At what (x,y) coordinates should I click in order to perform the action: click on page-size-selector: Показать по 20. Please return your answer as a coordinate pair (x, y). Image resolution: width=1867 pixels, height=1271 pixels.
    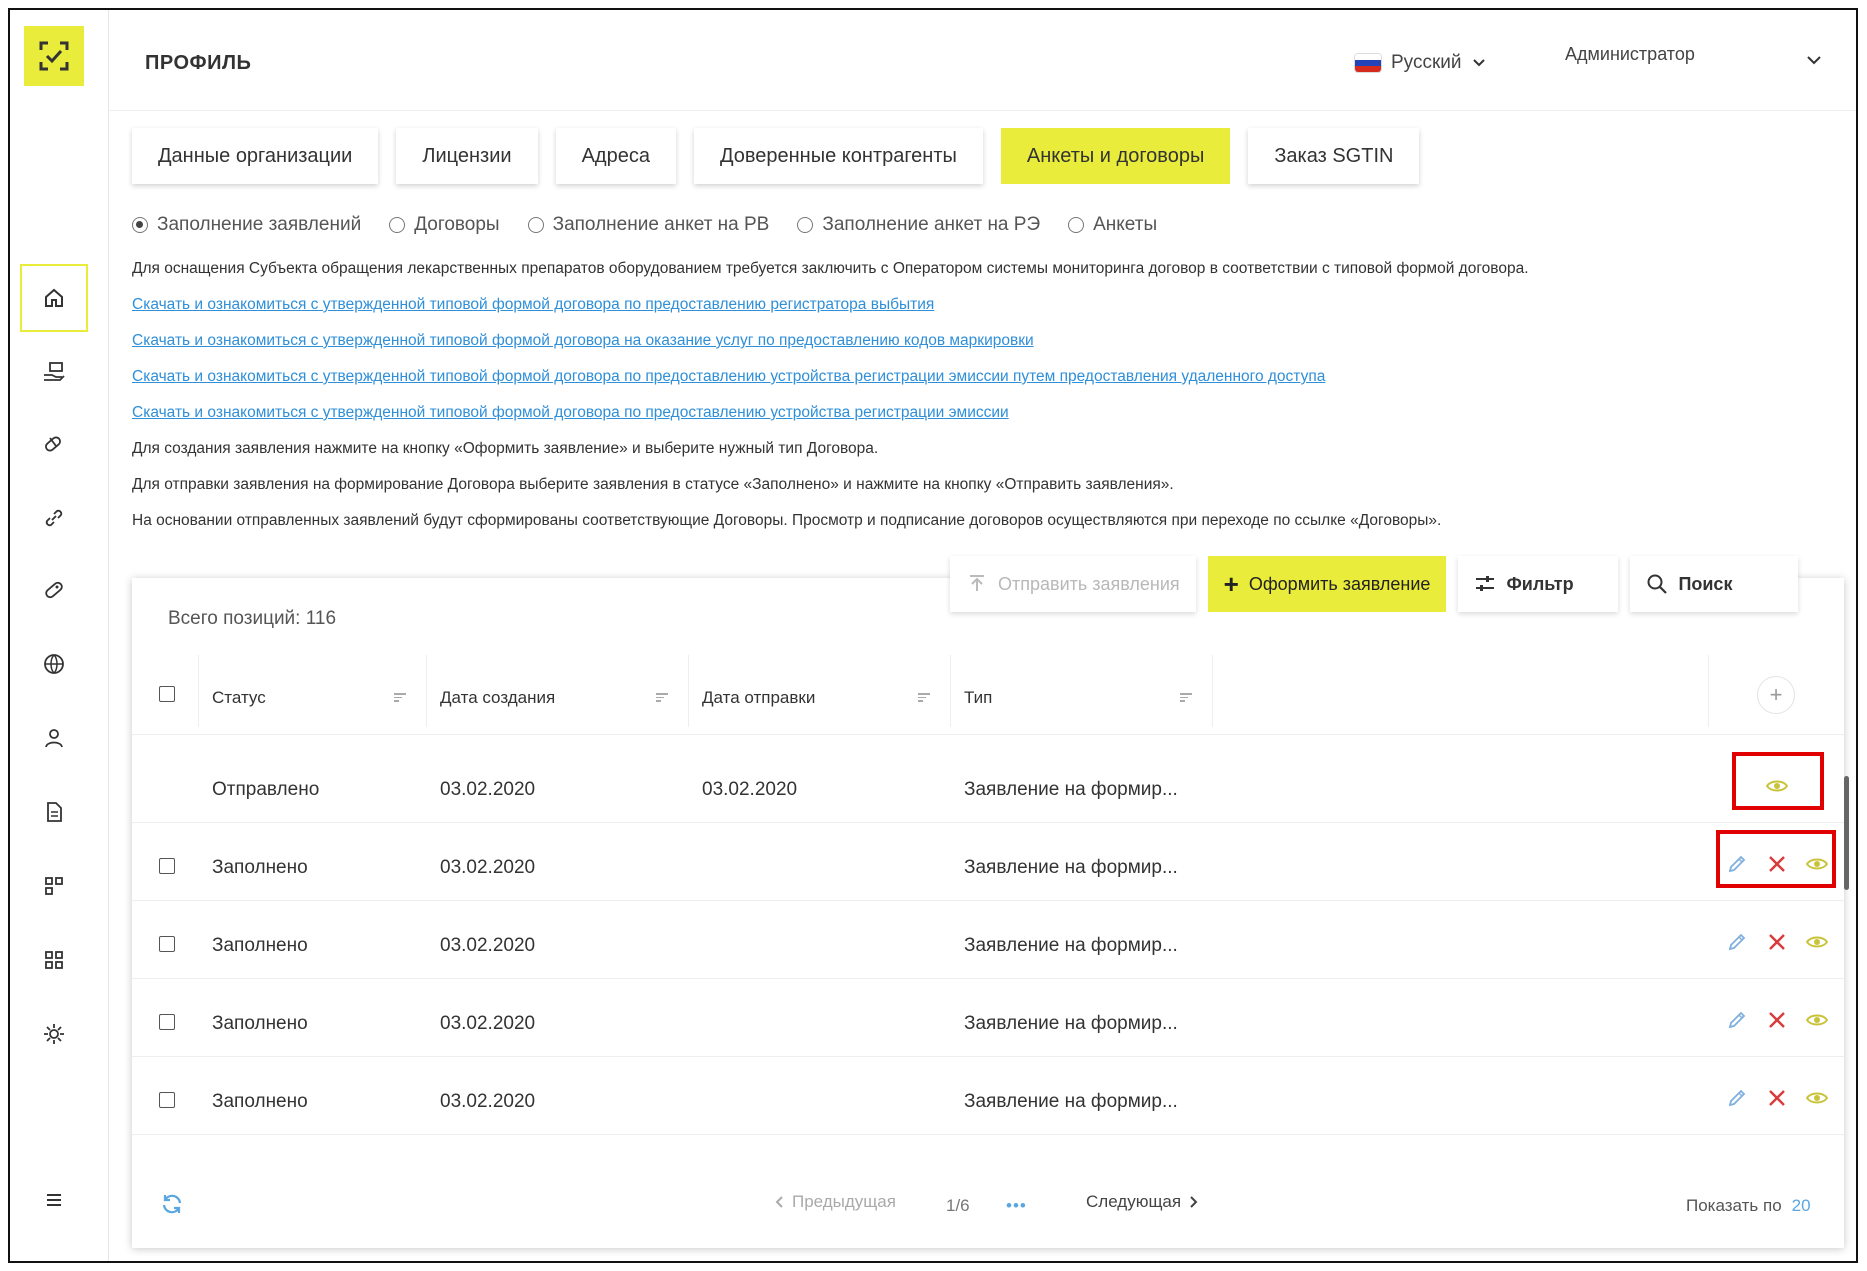
    Looking at the image, I should click on (1748, 1206).